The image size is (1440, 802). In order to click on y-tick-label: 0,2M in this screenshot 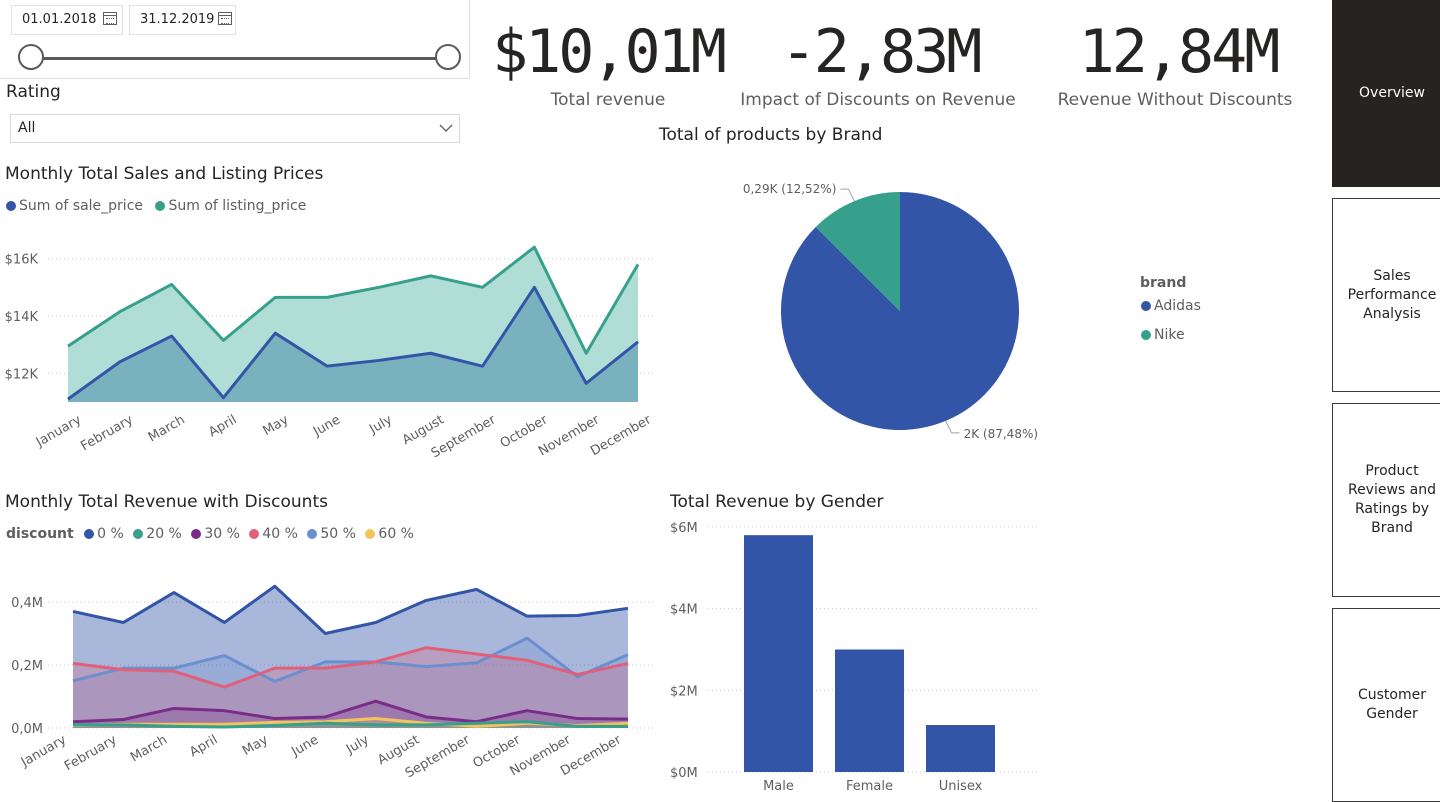, I will do `click(27, 666)`.